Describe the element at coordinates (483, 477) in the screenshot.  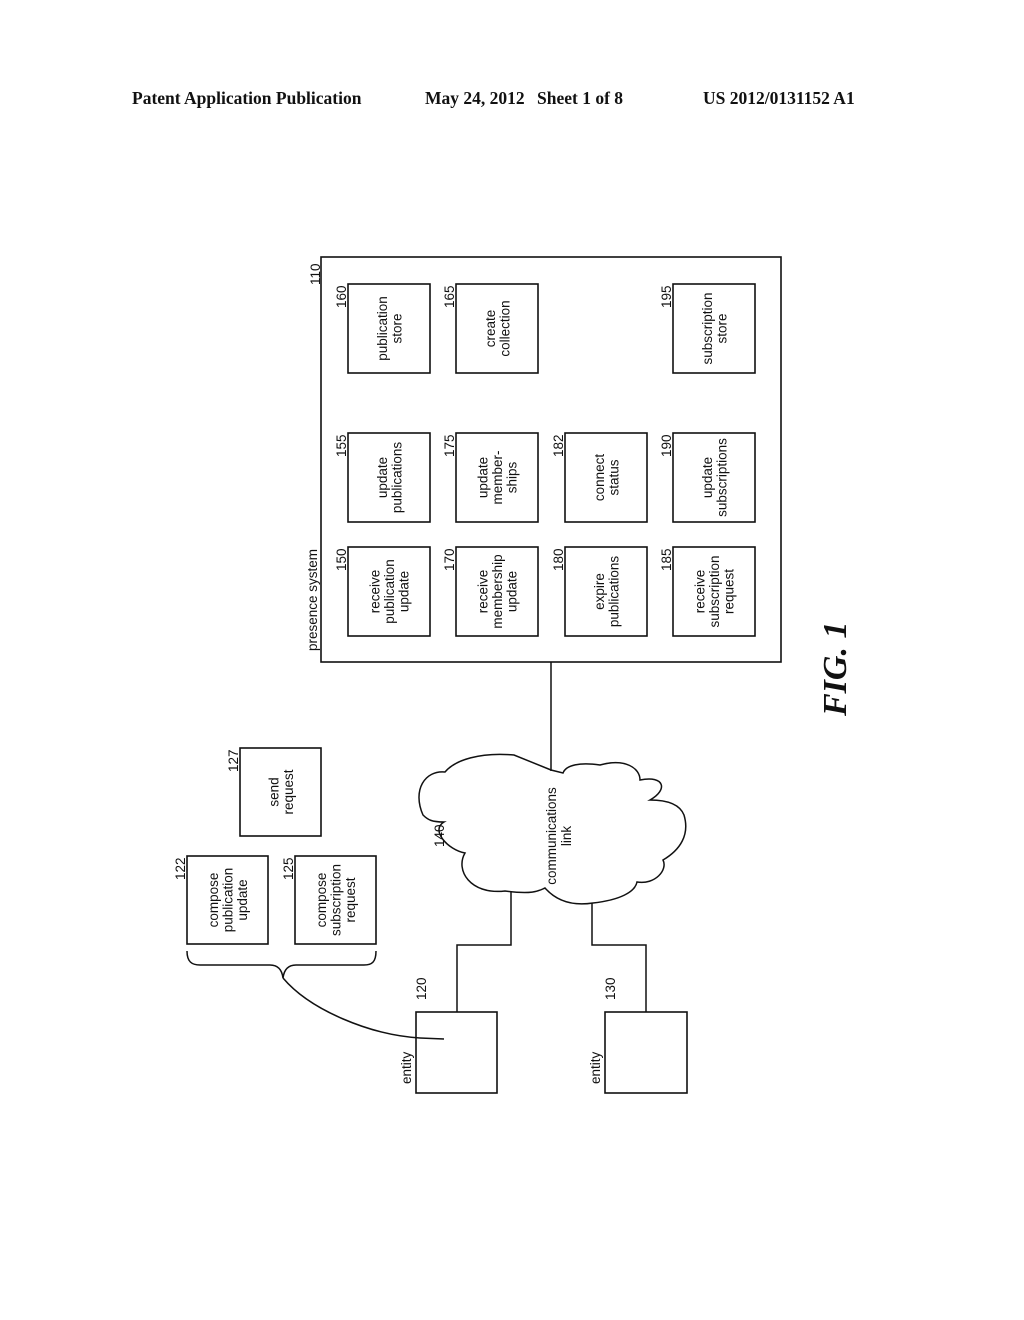
I see `component-175-label-line: update` at that location.